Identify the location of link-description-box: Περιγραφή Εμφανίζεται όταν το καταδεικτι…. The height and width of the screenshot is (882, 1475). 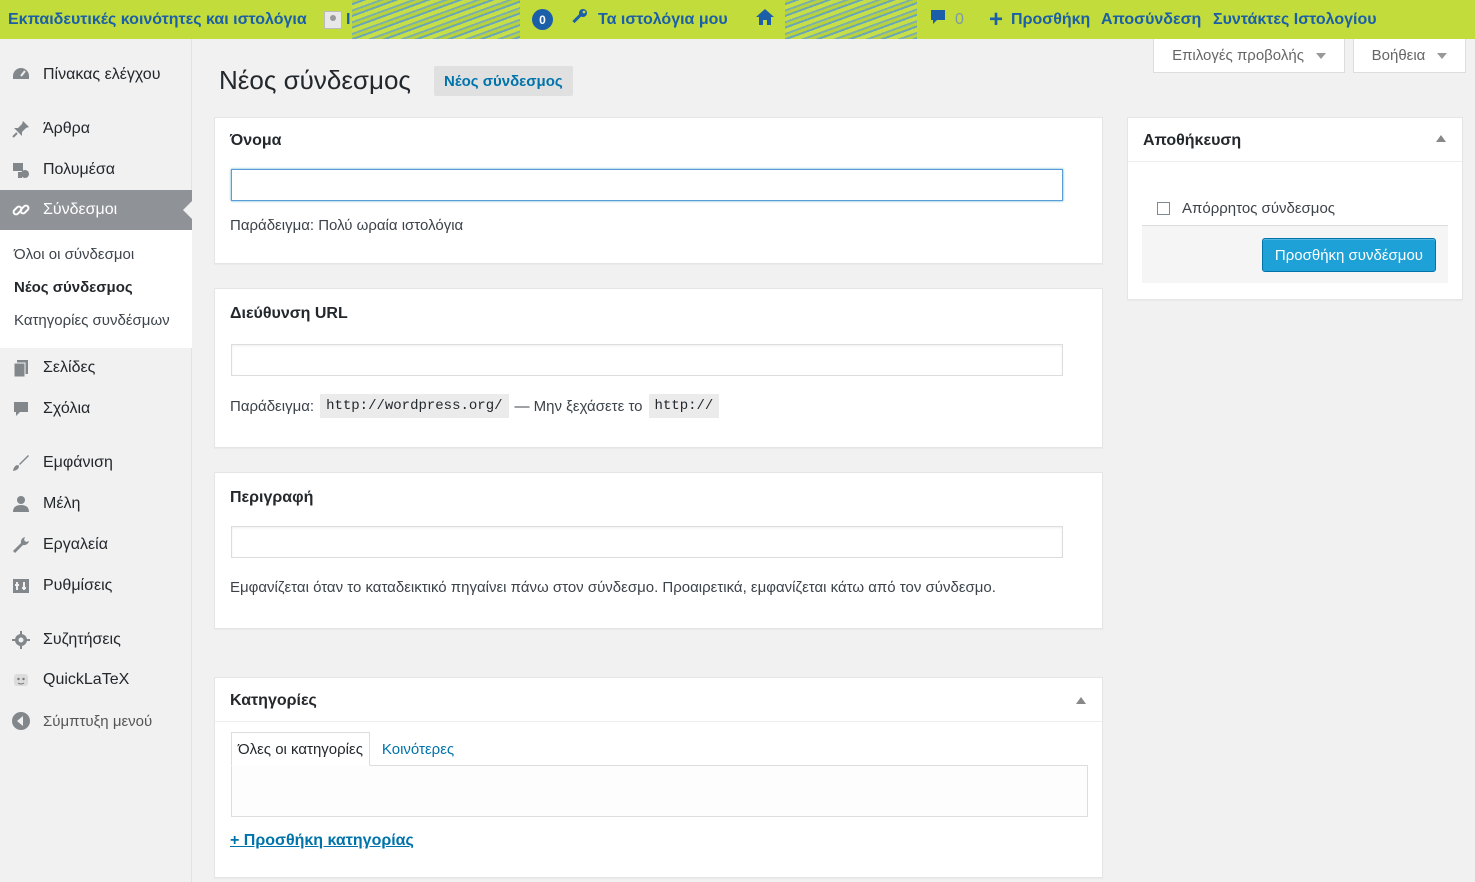
(658, 550).